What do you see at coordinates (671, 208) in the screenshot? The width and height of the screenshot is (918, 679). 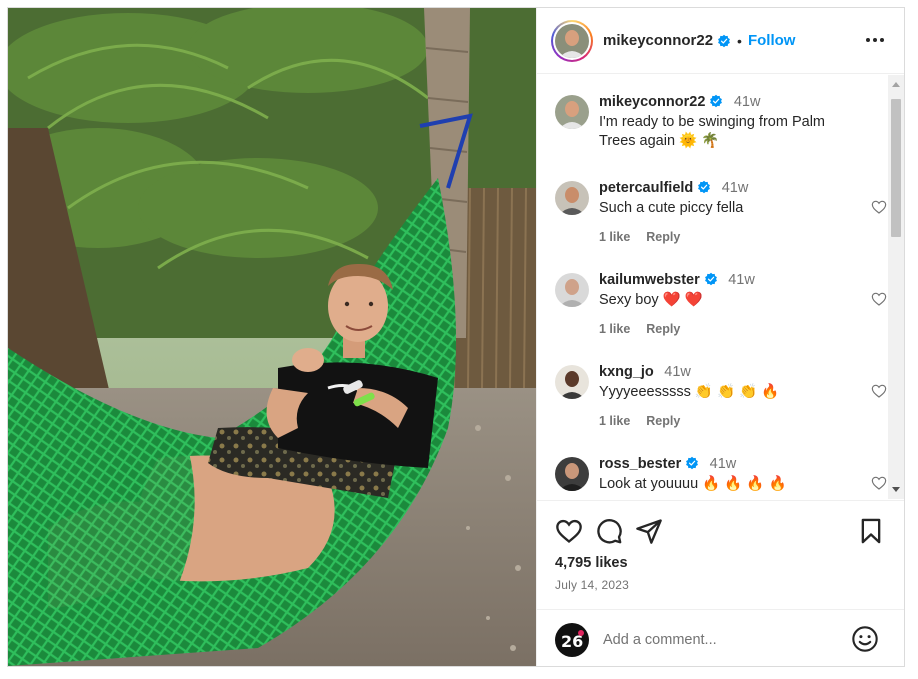 I see `comment-text: Such a cute piccy fella` at bounding box center [671, 208].